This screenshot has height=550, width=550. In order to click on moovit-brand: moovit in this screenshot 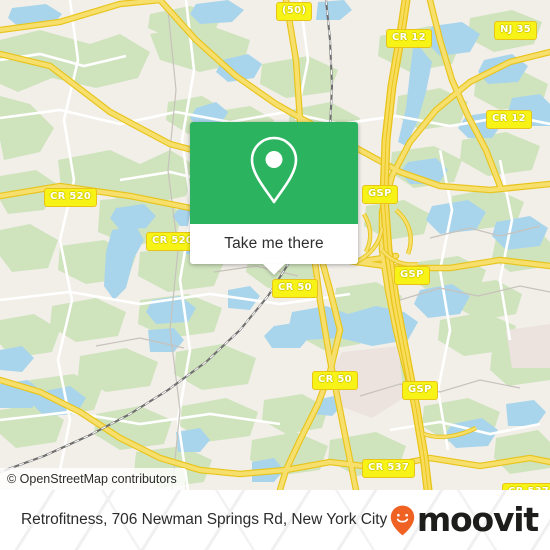, I will do `click(464, 520)`.